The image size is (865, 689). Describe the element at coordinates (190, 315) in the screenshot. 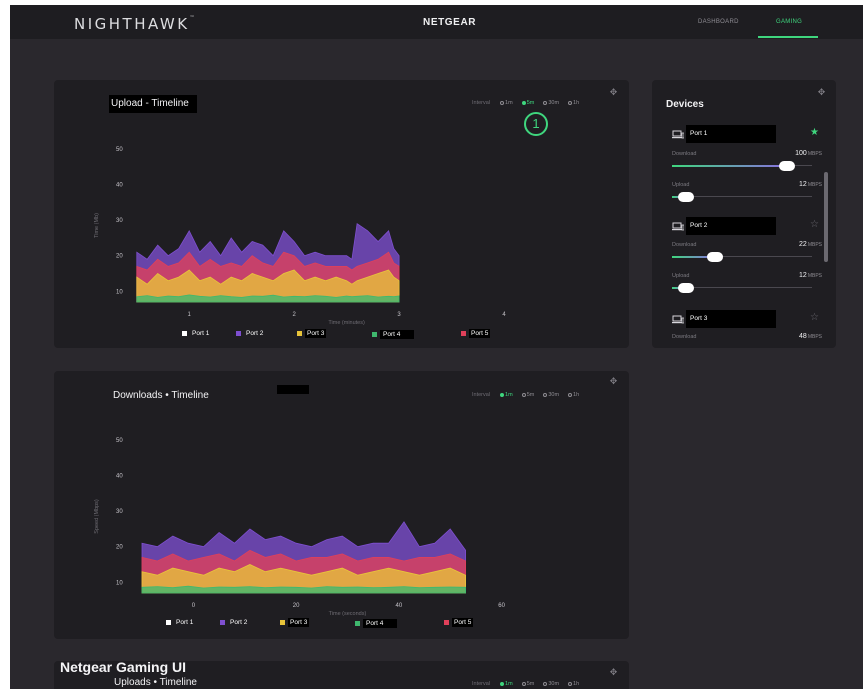

I see `x-tick-label: 1` at that location.